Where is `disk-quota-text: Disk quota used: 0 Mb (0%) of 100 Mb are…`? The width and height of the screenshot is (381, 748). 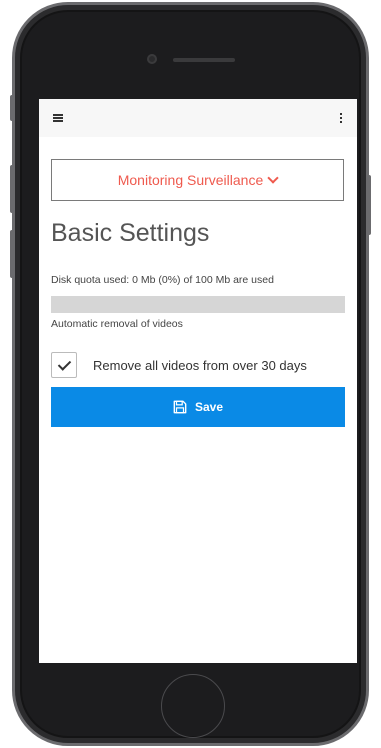 disk-quota-text: Disk quota used: 0 Mb (0%) of 100 Mb are… is located at coordinates (162, 280).